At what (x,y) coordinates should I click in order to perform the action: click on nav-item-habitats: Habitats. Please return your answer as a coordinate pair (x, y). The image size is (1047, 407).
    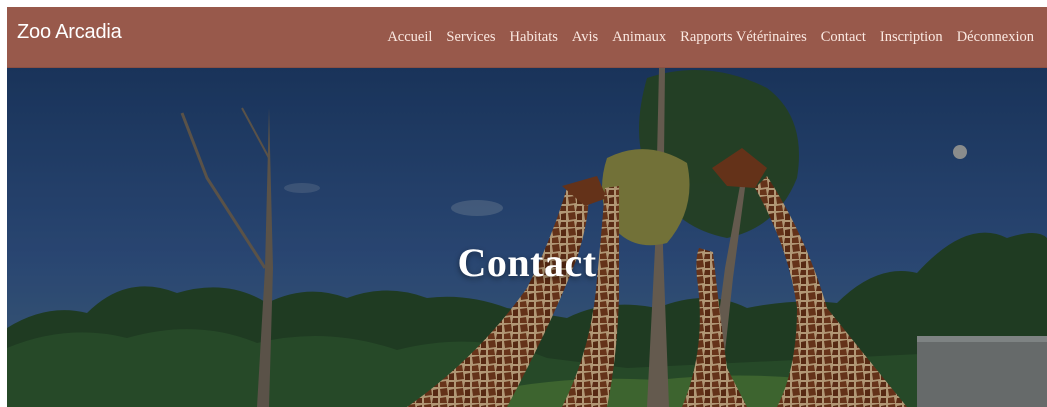
    Looking at the image, I should click on (534, 37).